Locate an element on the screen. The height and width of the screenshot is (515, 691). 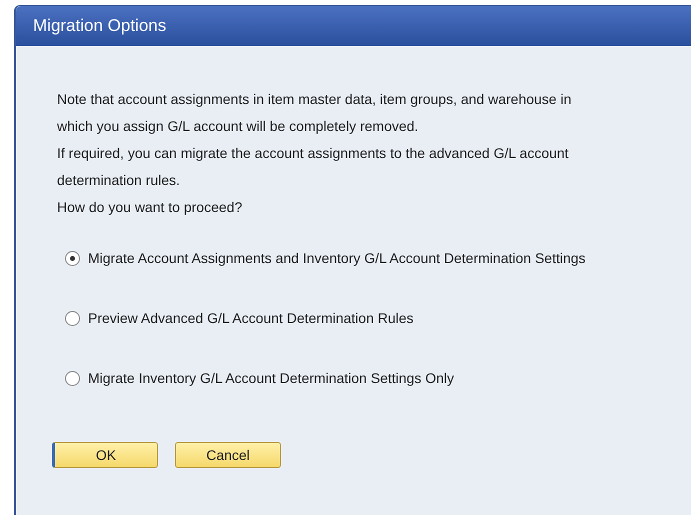
message-text: How do you want to proceed? is located at coordinates (150, 207).